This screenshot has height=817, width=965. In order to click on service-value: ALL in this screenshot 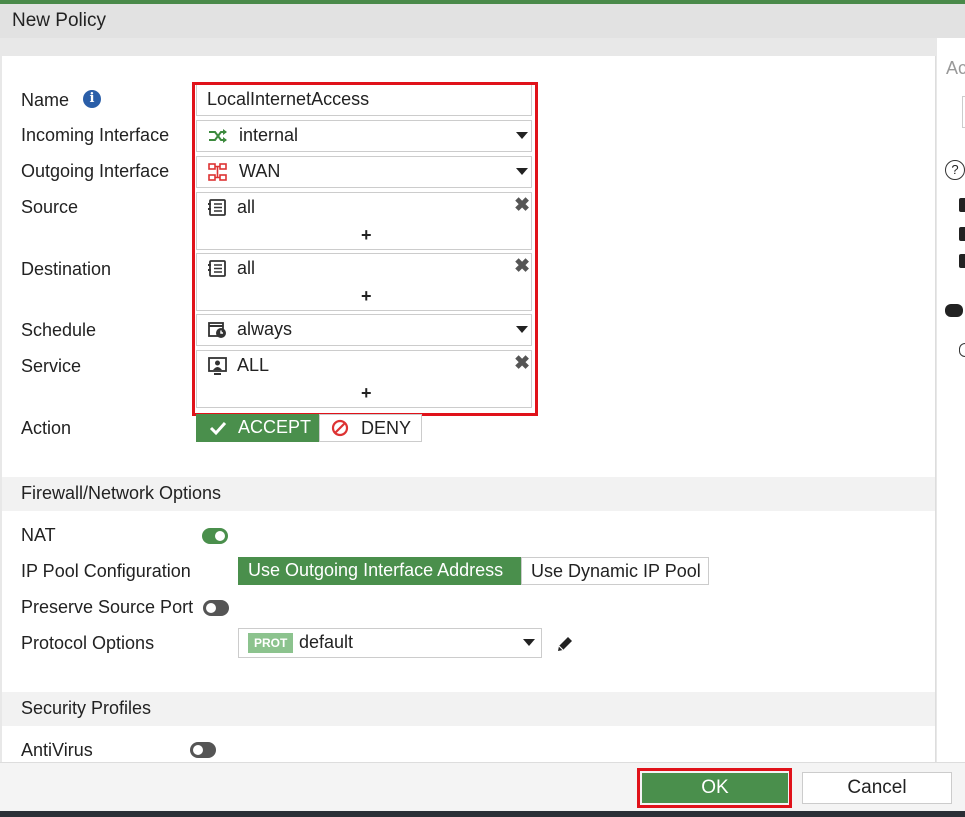, I will do `click(253, 365)`.